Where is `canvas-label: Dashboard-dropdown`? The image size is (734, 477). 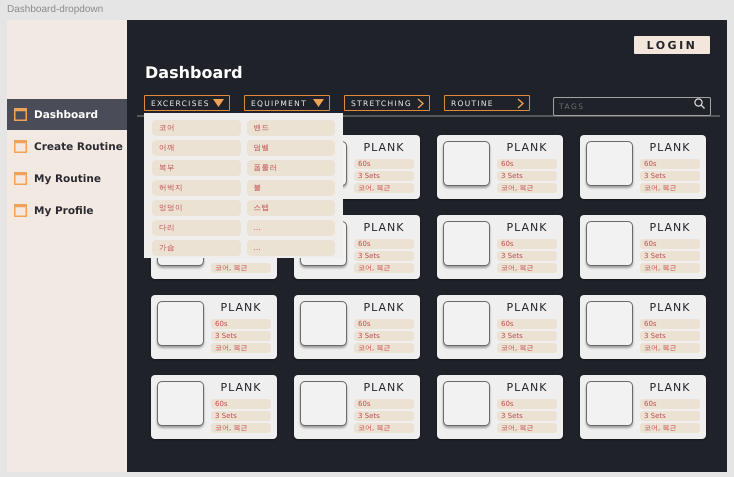
canvas-label: Dashboard-dropdown is located at coordinates (55, 10).